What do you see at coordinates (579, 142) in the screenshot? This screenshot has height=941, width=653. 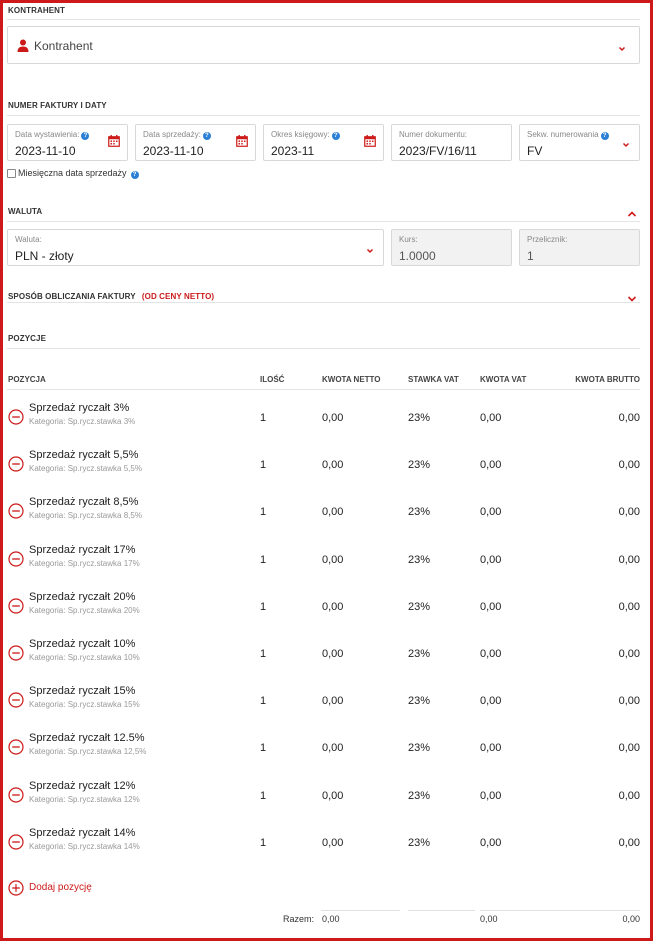 I see `numbering-sequence-select: Sekw. numerowania? FV` at bounding box center [579, 142].